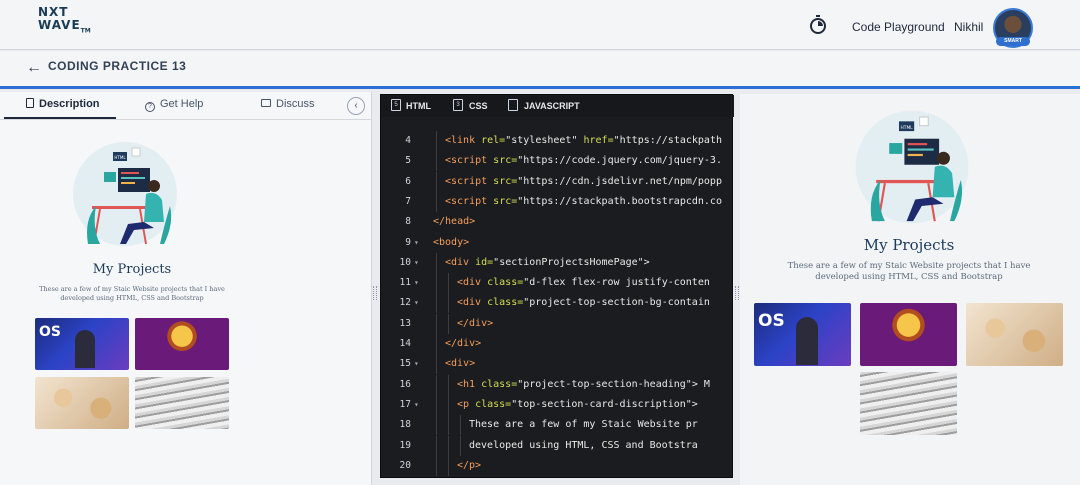  I want to click on code-token: </div>, so click(463, 343).